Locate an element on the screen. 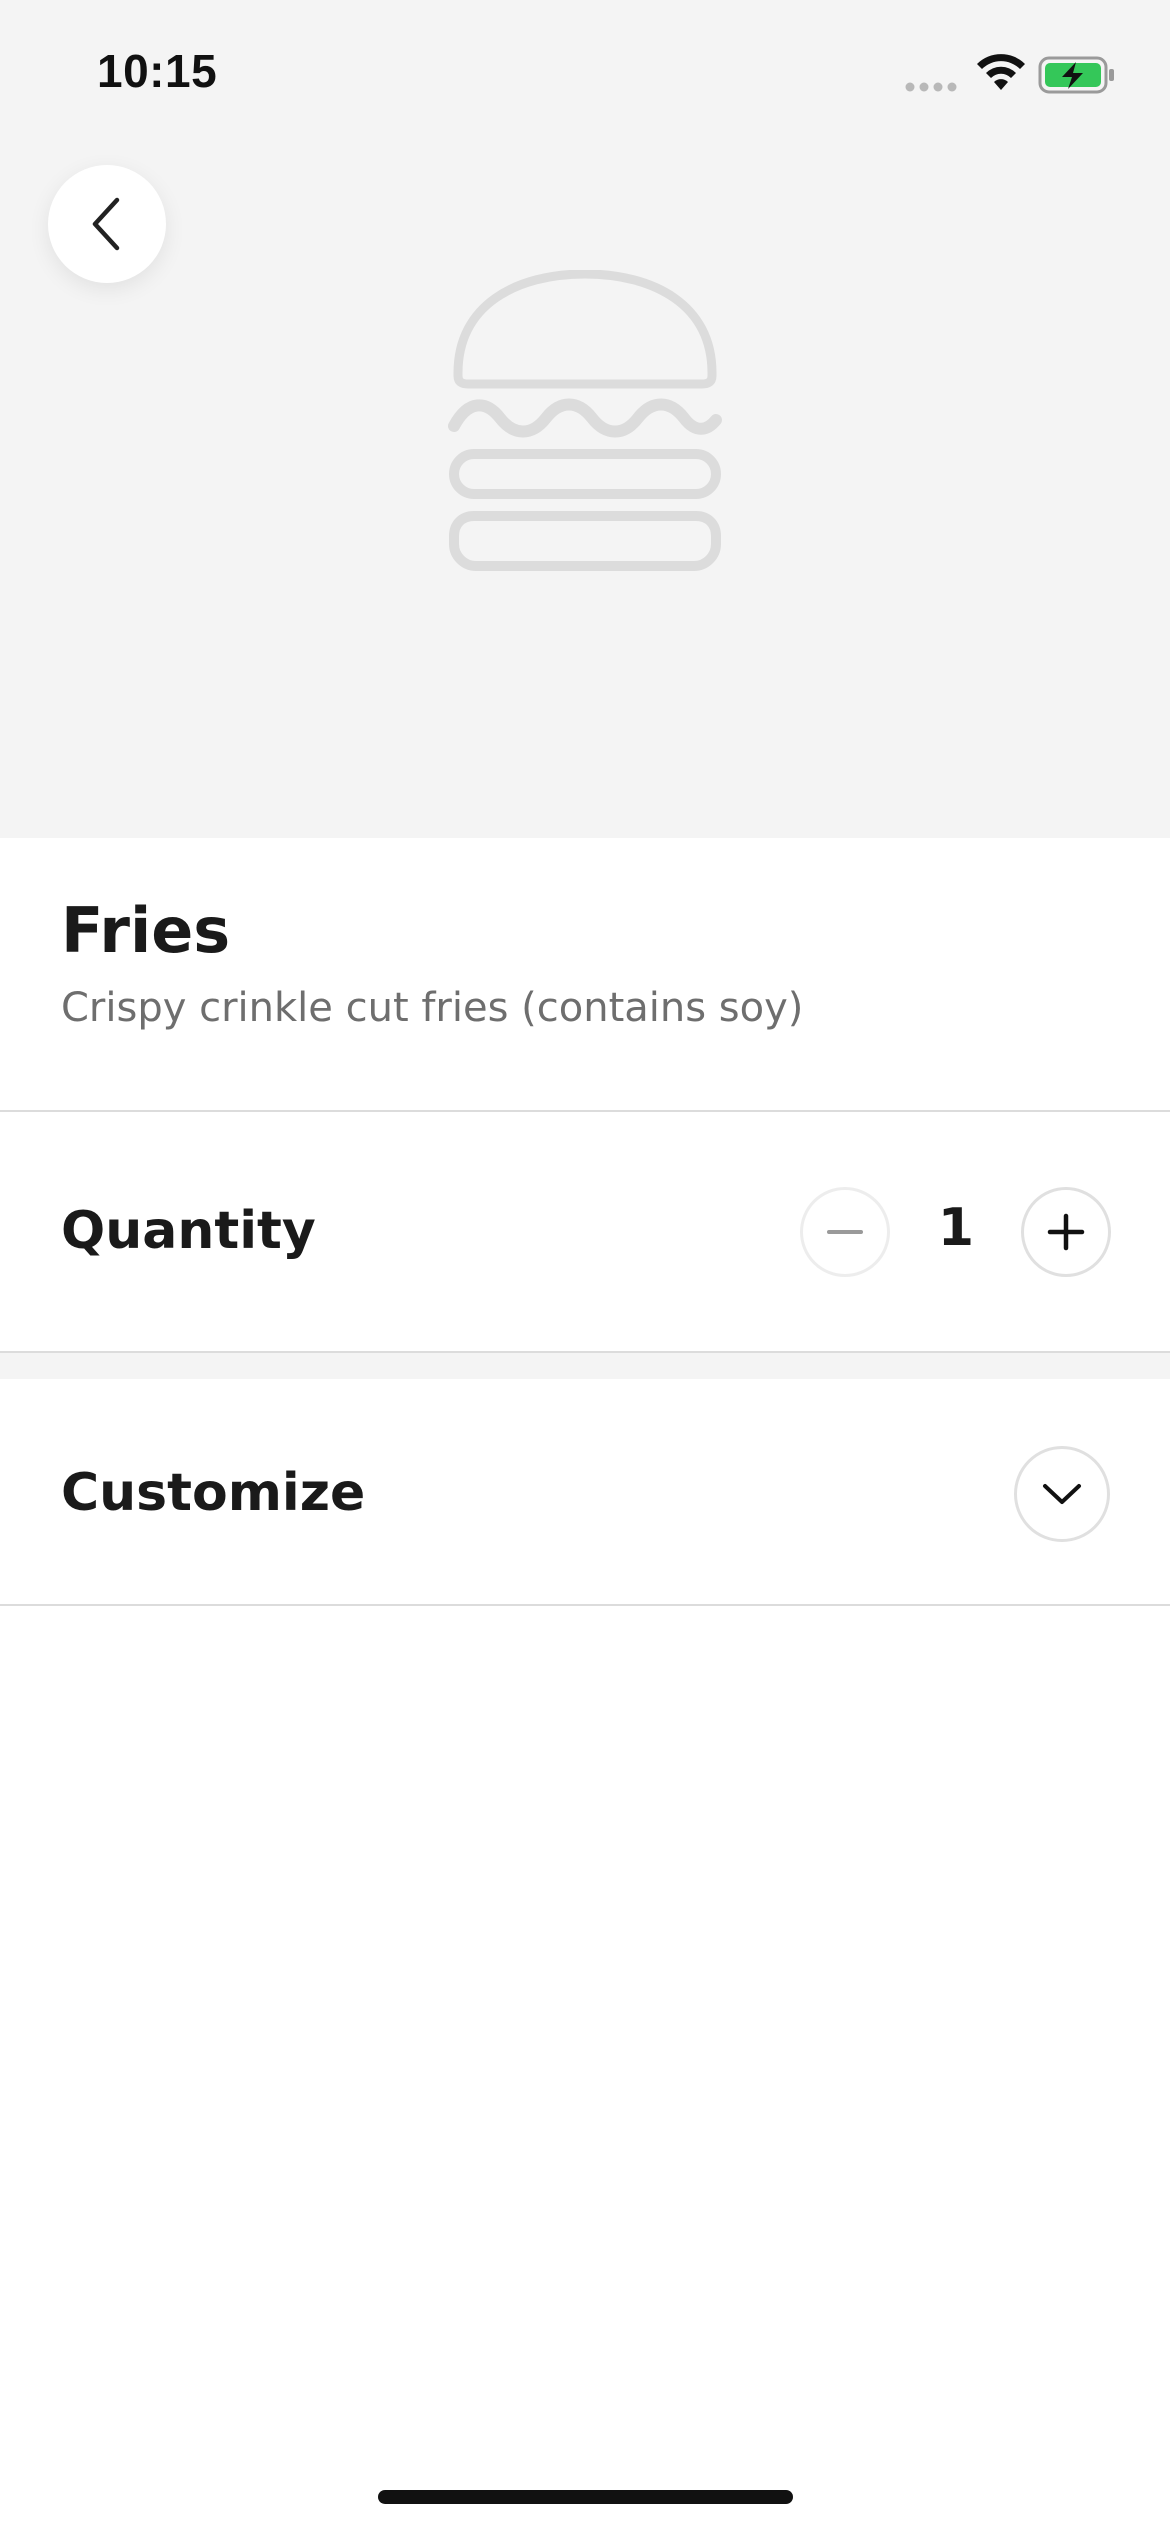  back-button is located at coordinates (107, 224).